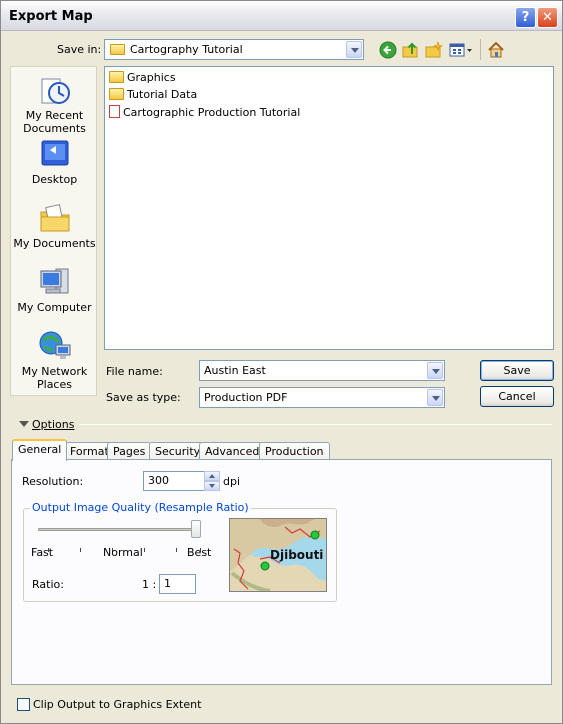 The width and height of the screenshot is (563, 724). What do you see at coordinates (232, 451) in the screenshot?
I see `tab-advanced: Advanced` at bounding box center [232, 451].